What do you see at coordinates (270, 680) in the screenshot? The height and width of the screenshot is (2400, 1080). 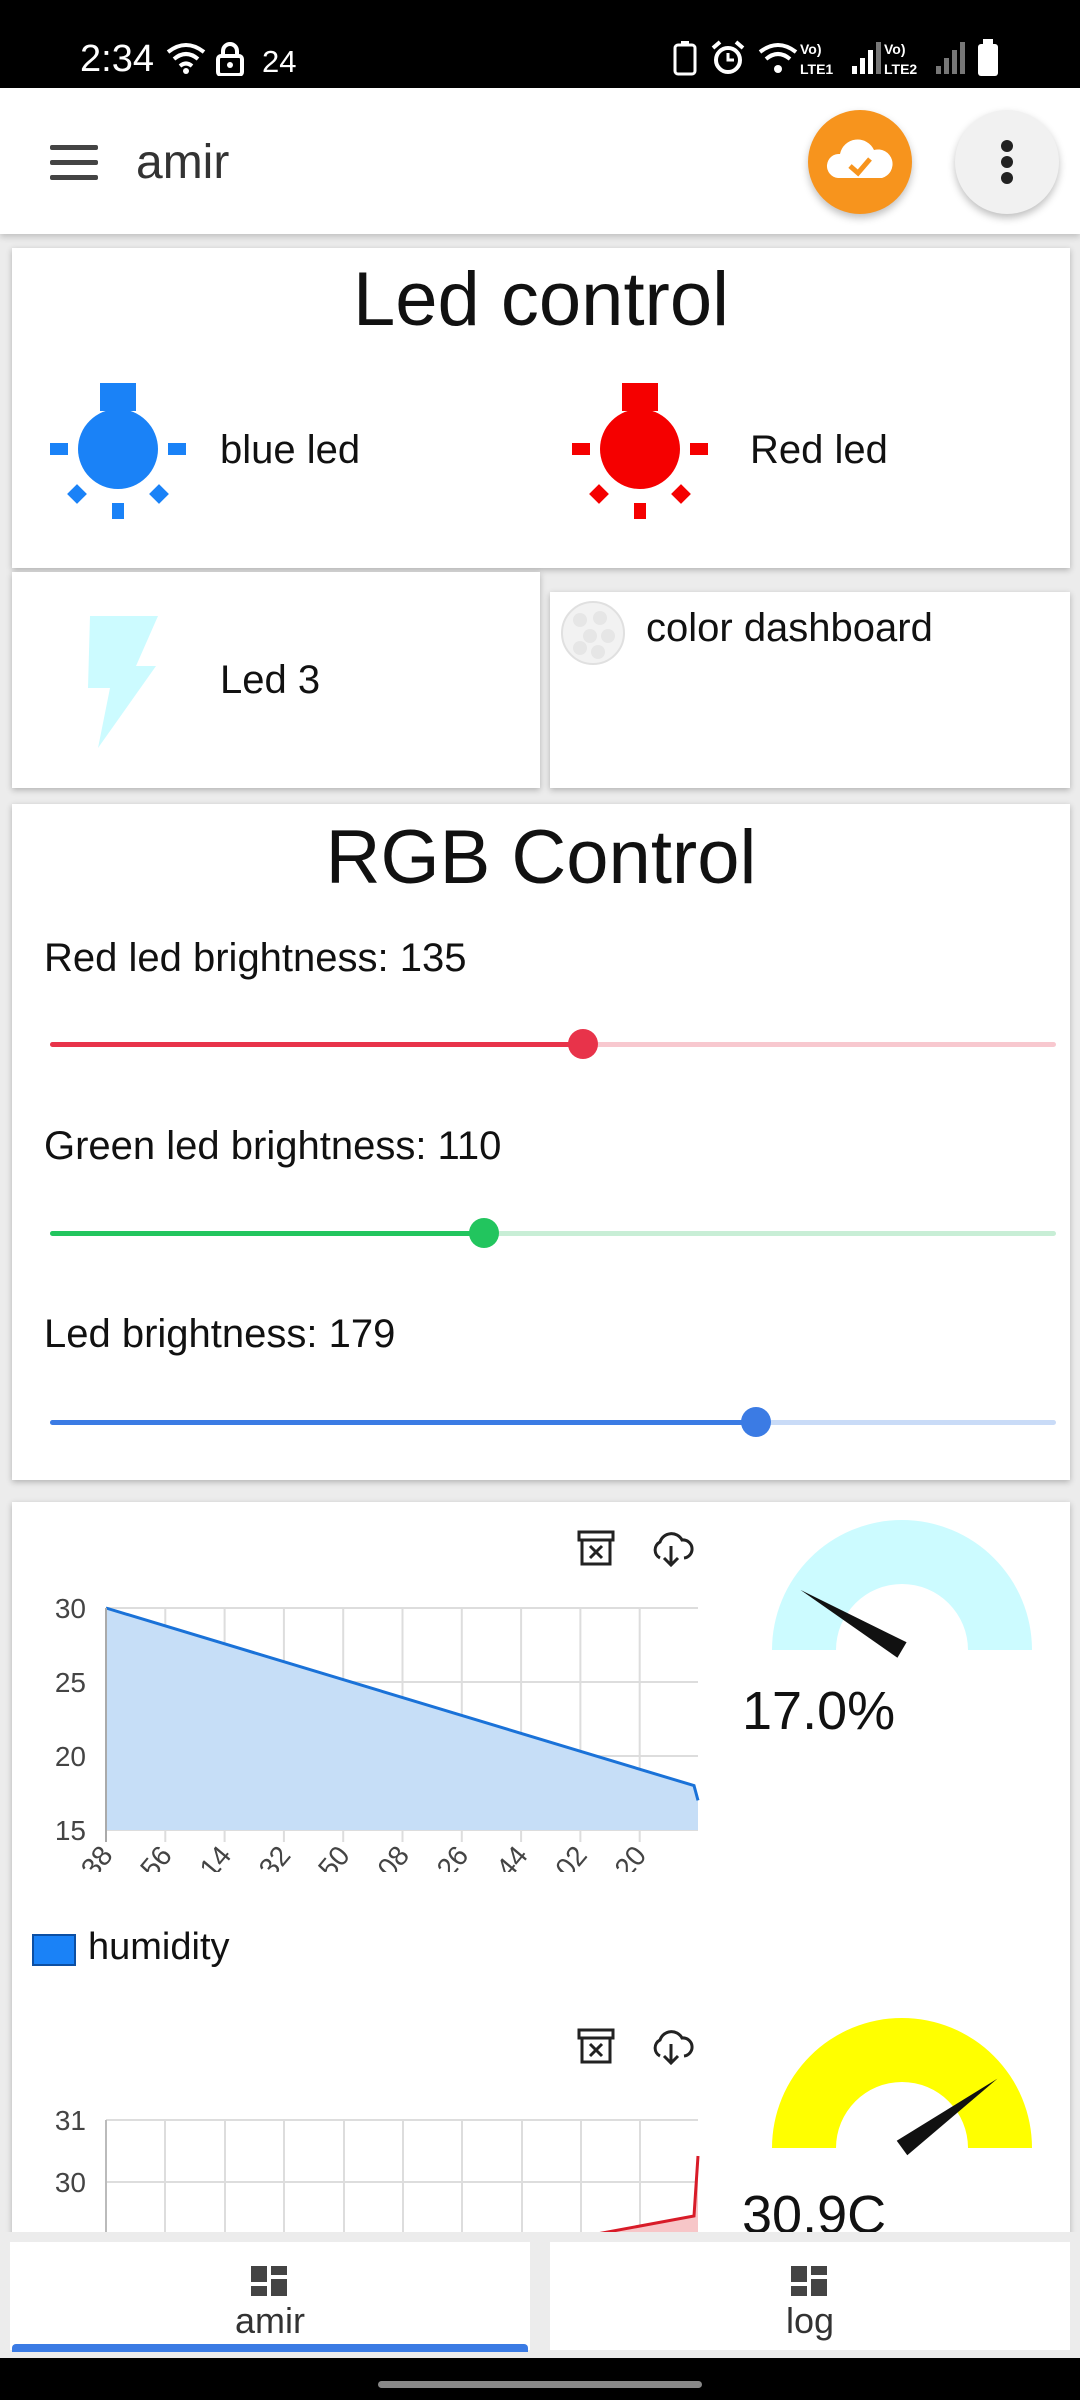 I see `led3-label: Led 3` at bounding box center [270, 680].